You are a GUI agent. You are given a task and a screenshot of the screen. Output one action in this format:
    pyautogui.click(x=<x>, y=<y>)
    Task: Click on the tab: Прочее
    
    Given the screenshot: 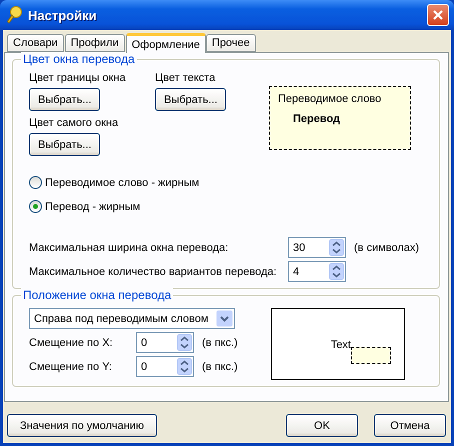 What is the action you would take?
    pyautogui.click(x=231, y=43)
    